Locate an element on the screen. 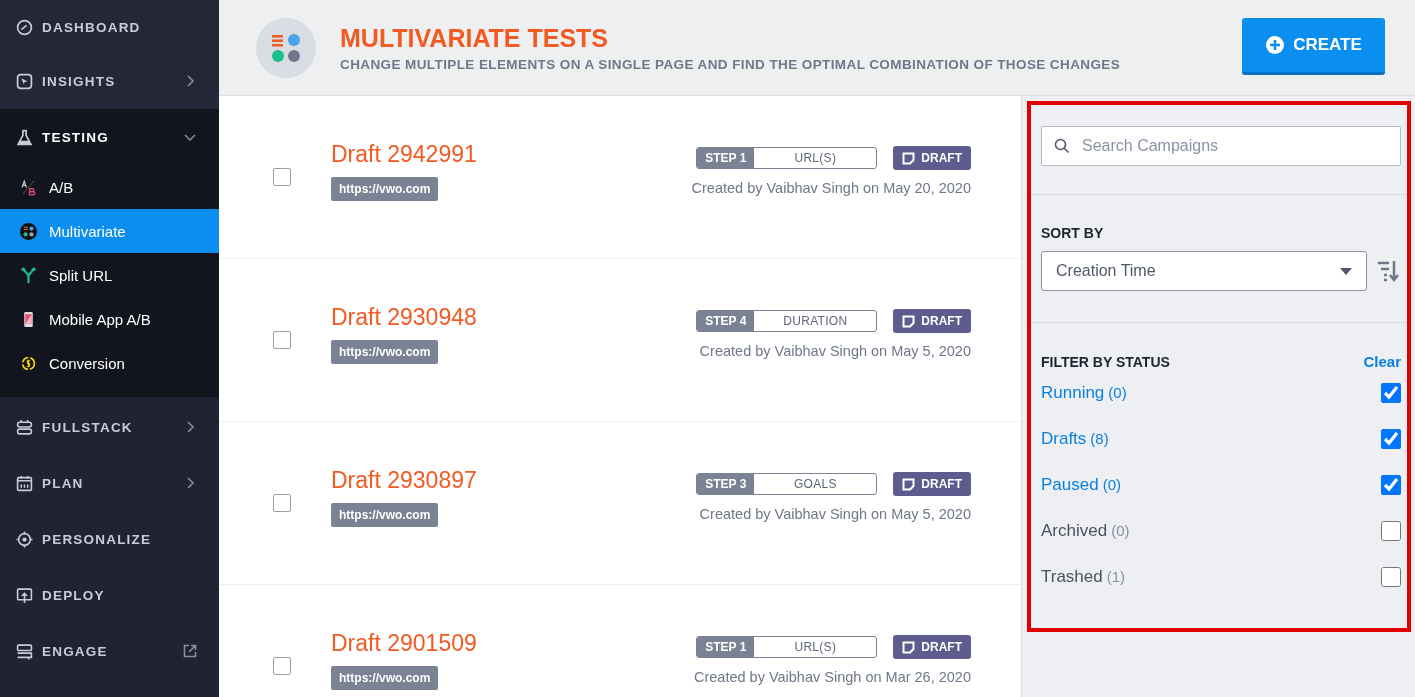 Image resolution: width=1415 pixels, height=697 pixels. status-filter-label: Running (0) is located at coordinates (1084, 393).